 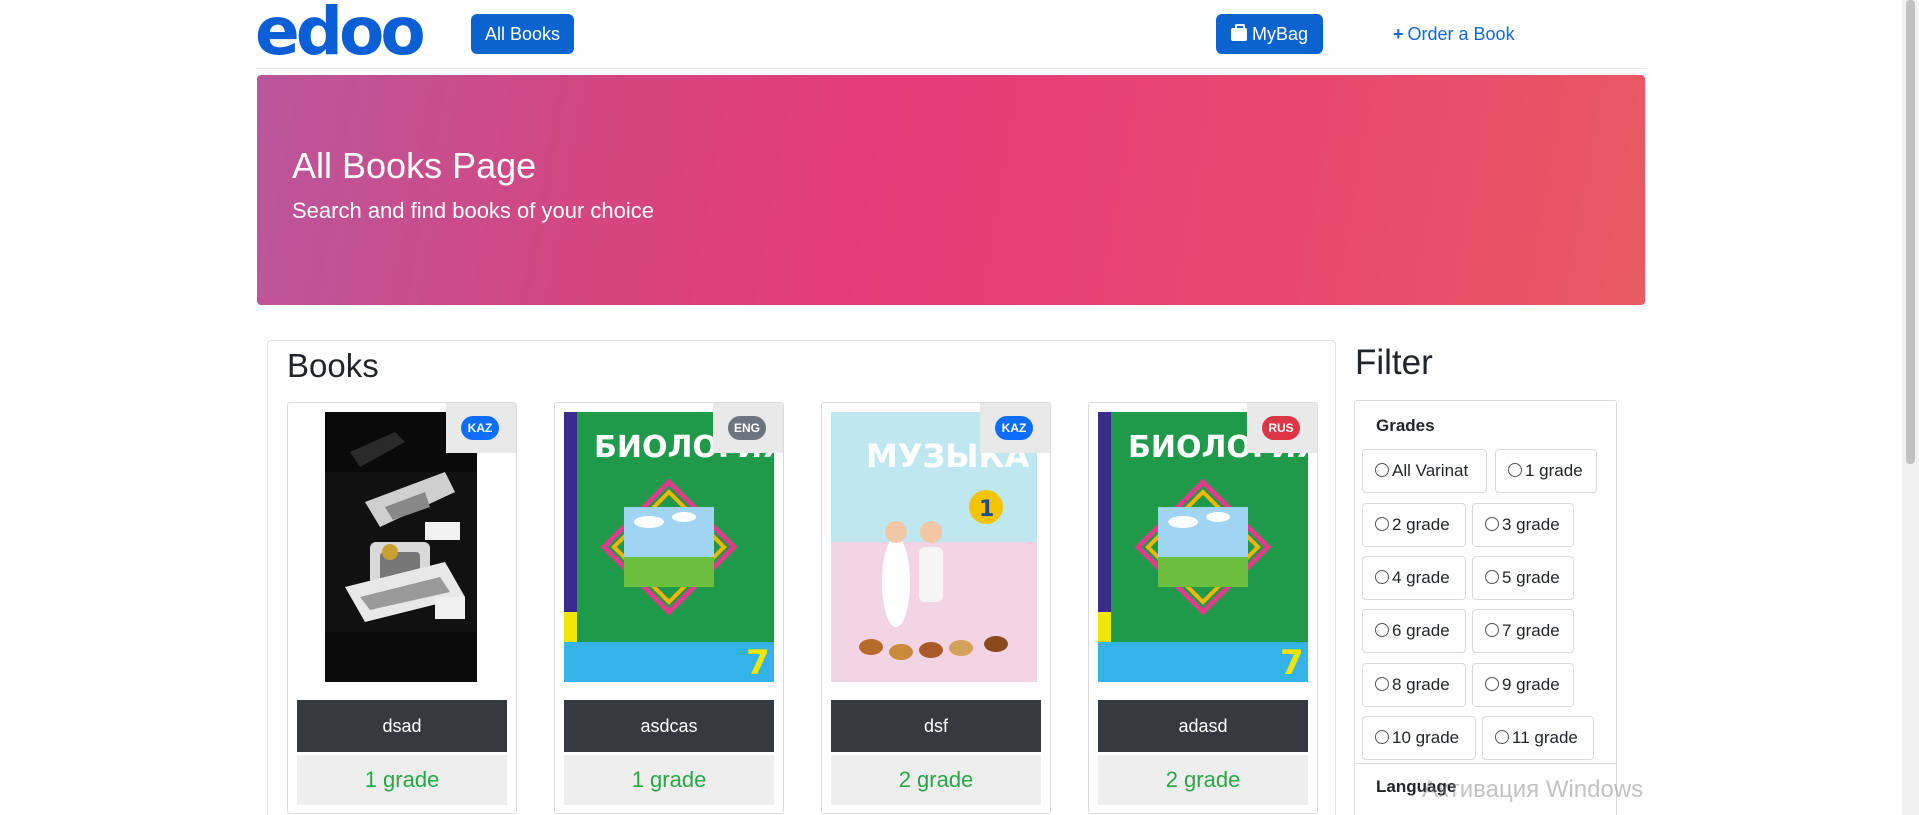 I want to click on language-badge-box: RUS, so click(x=1282, y=428).